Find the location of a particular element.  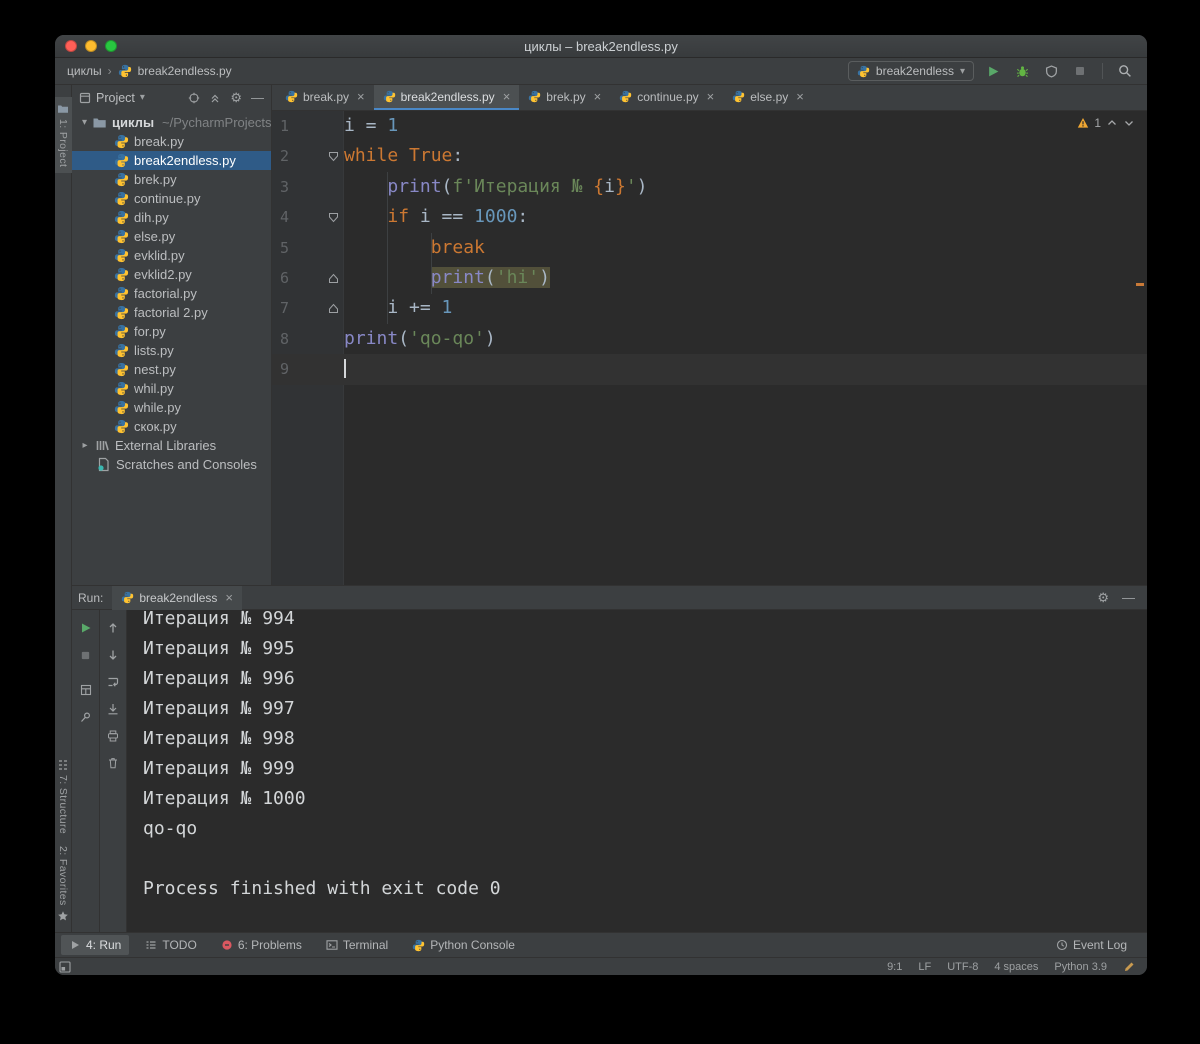

minimize-window-button is located at coordinates (91, 46).